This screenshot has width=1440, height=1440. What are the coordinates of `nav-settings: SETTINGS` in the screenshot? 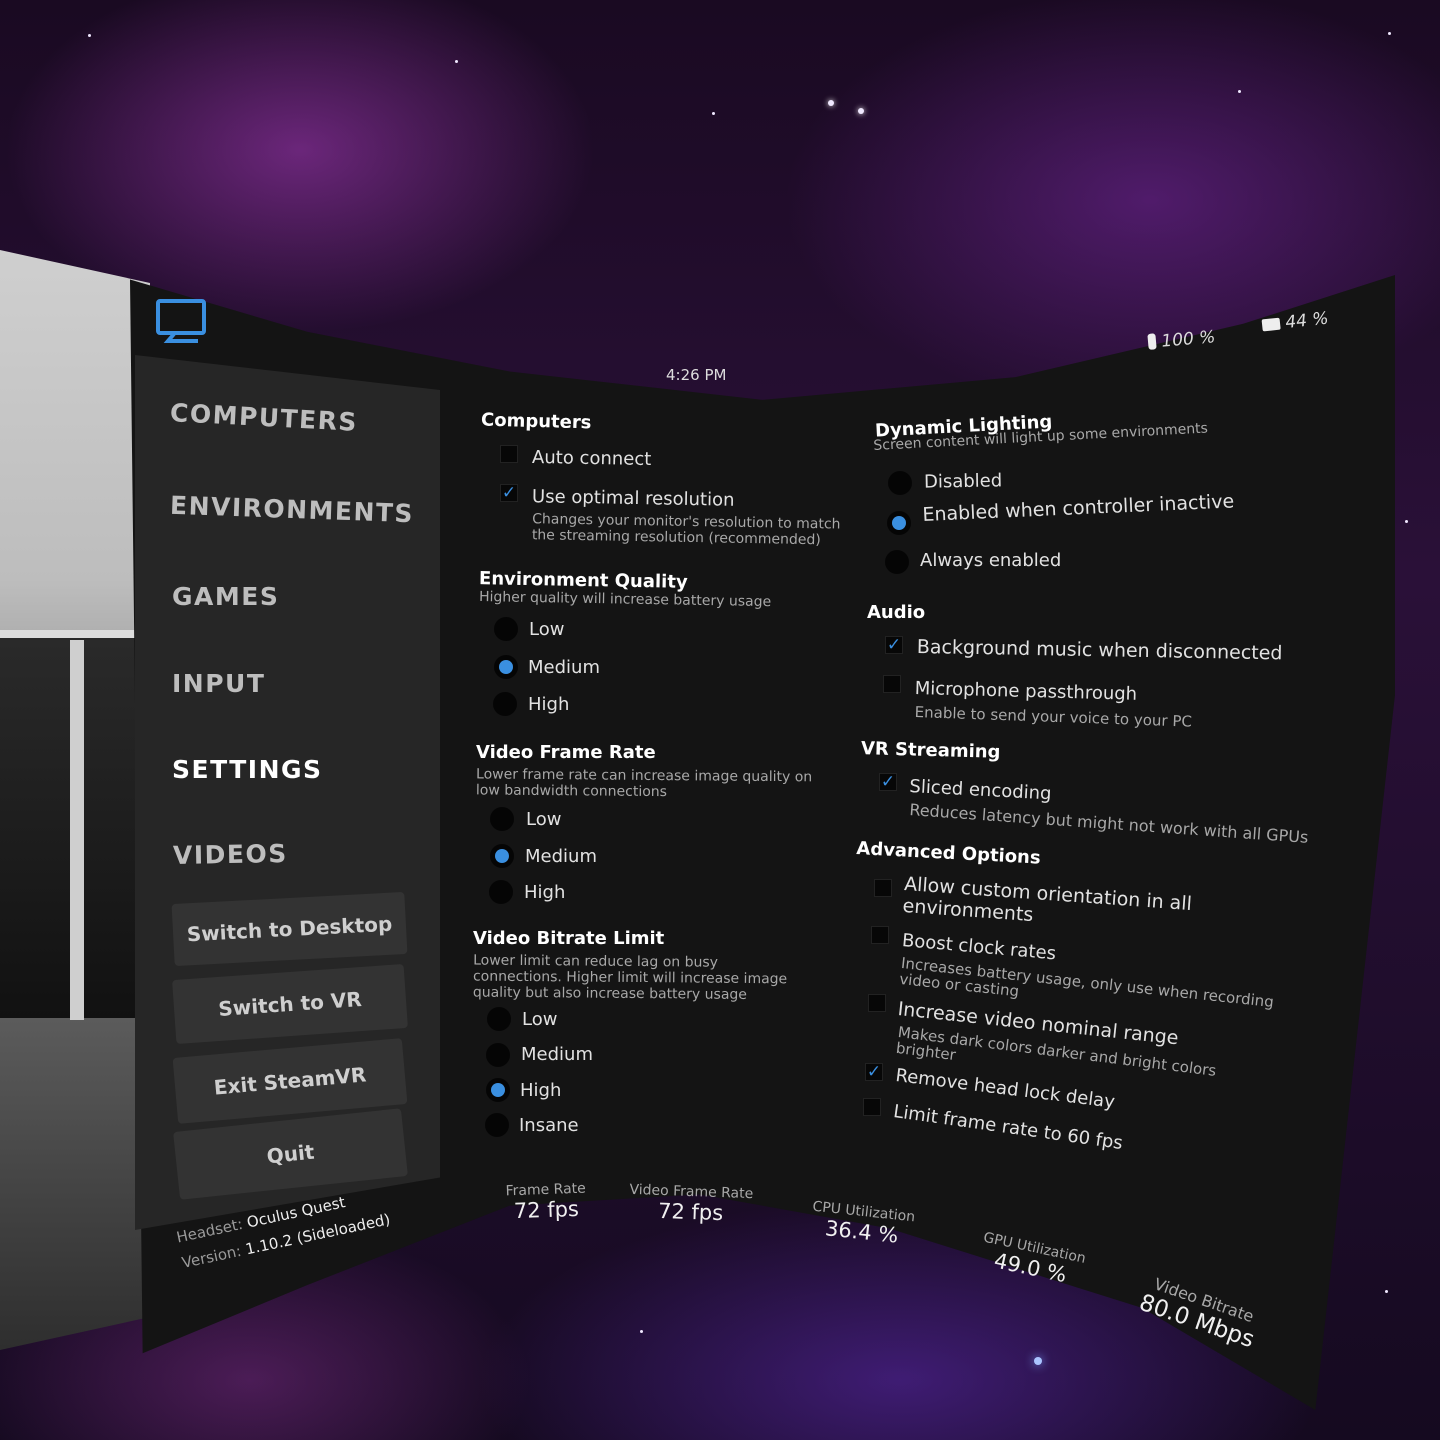 It's located at (247, 769).